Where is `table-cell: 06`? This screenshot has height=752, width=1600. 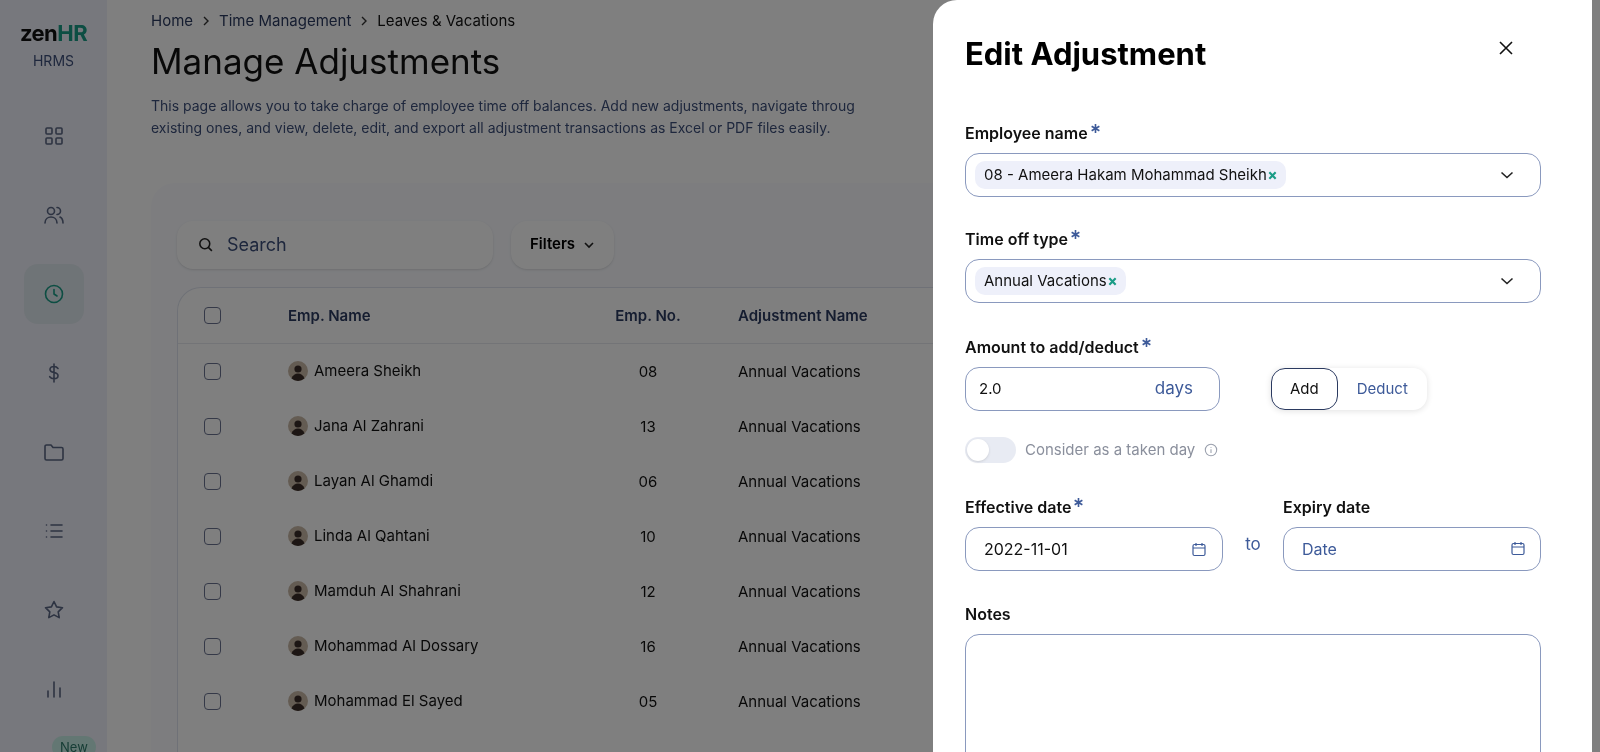 table-cell: 06 is located at coordinates (648, 481).